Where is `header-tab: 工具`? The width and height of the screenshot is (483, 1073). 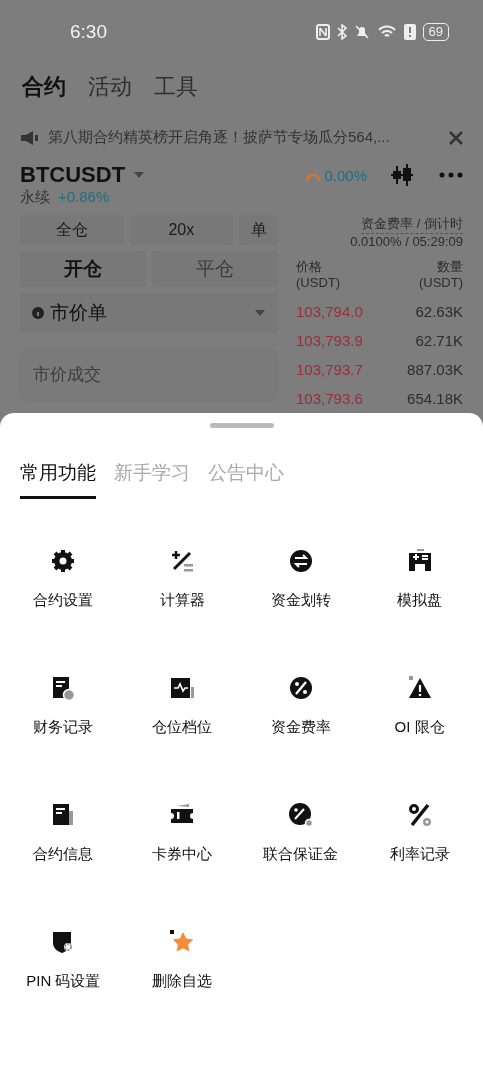
header-tab: 工具 is located at coordinates (176, 86).